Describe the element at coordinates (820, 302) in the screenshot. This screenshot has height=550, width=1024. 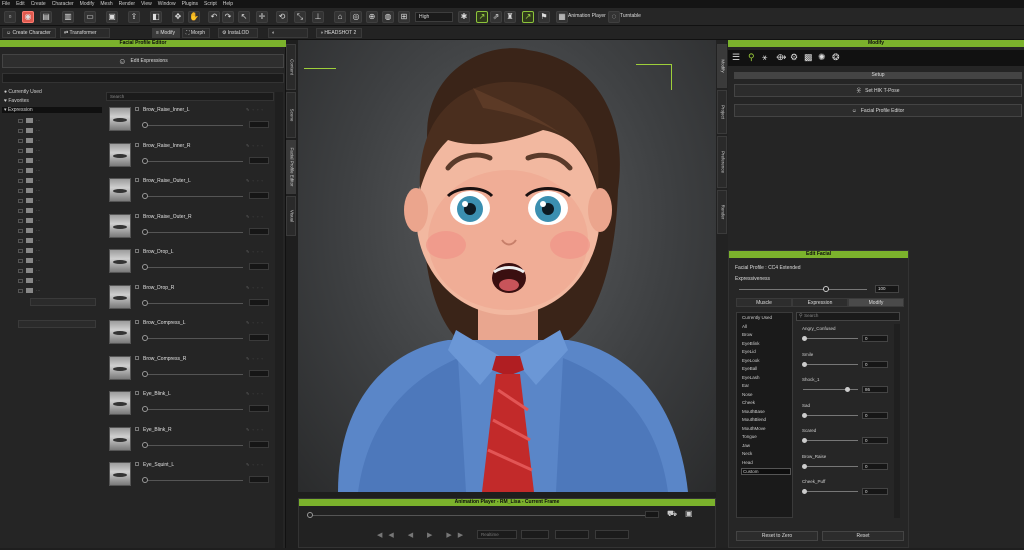
I see `tab-expression: Expression` at that location.